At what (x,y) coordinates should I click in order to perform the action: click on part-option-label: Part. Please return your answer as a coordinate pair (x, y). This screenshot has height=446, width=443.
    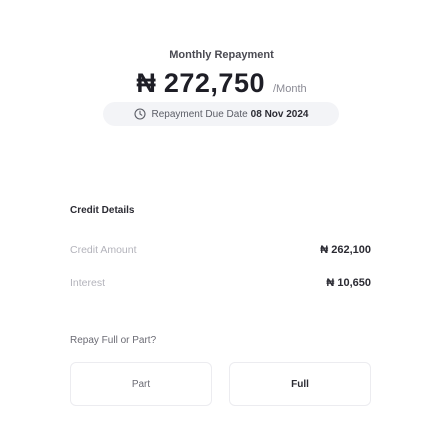
    Looking at the image, I should click on (141, 384).